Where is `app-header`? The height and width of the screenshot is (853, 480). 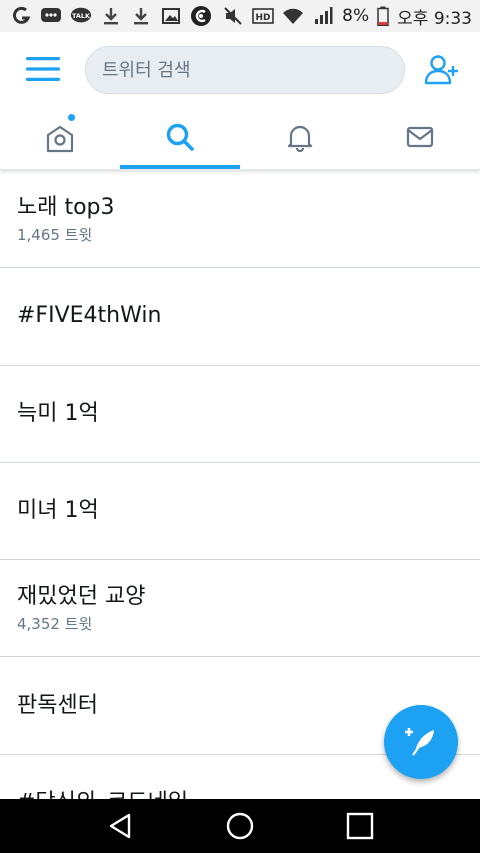
app-header is located at coordinates (240, 70).